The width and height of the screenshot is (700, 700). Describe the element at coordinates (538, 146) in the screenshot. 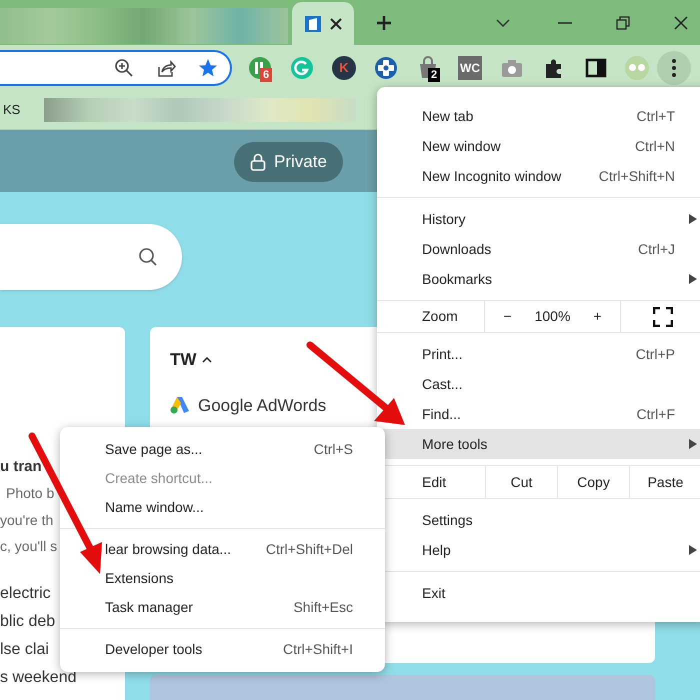

I see `menu-item: New window Ctrl+N` at that location.